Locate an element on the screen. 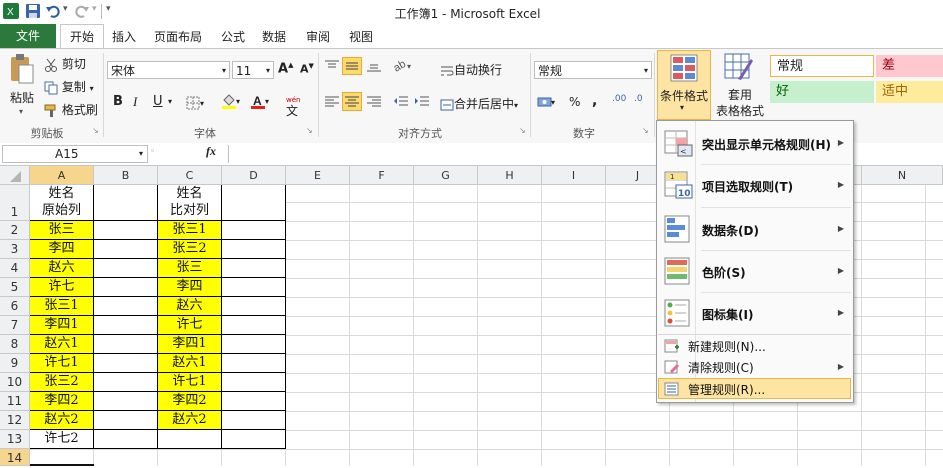 The height and width of the screenshot is (468, 943). row-header: 10 is located at coordinates (15, 382).